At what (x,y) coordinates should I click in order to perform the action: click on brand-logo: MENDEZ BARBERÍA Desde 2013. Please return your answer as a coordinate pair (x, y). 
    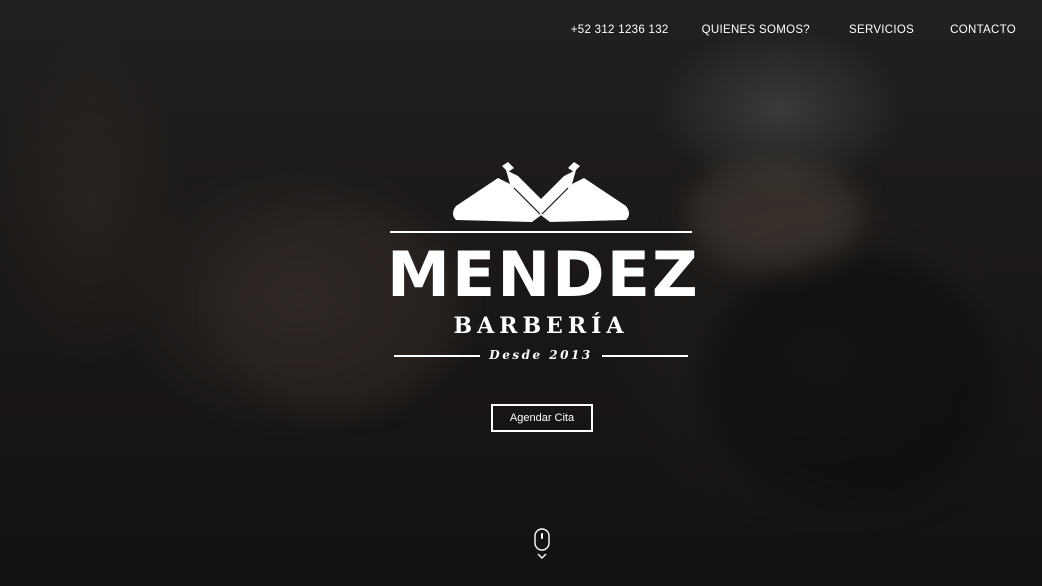
    Looking at the image, I should click on (543, 263).